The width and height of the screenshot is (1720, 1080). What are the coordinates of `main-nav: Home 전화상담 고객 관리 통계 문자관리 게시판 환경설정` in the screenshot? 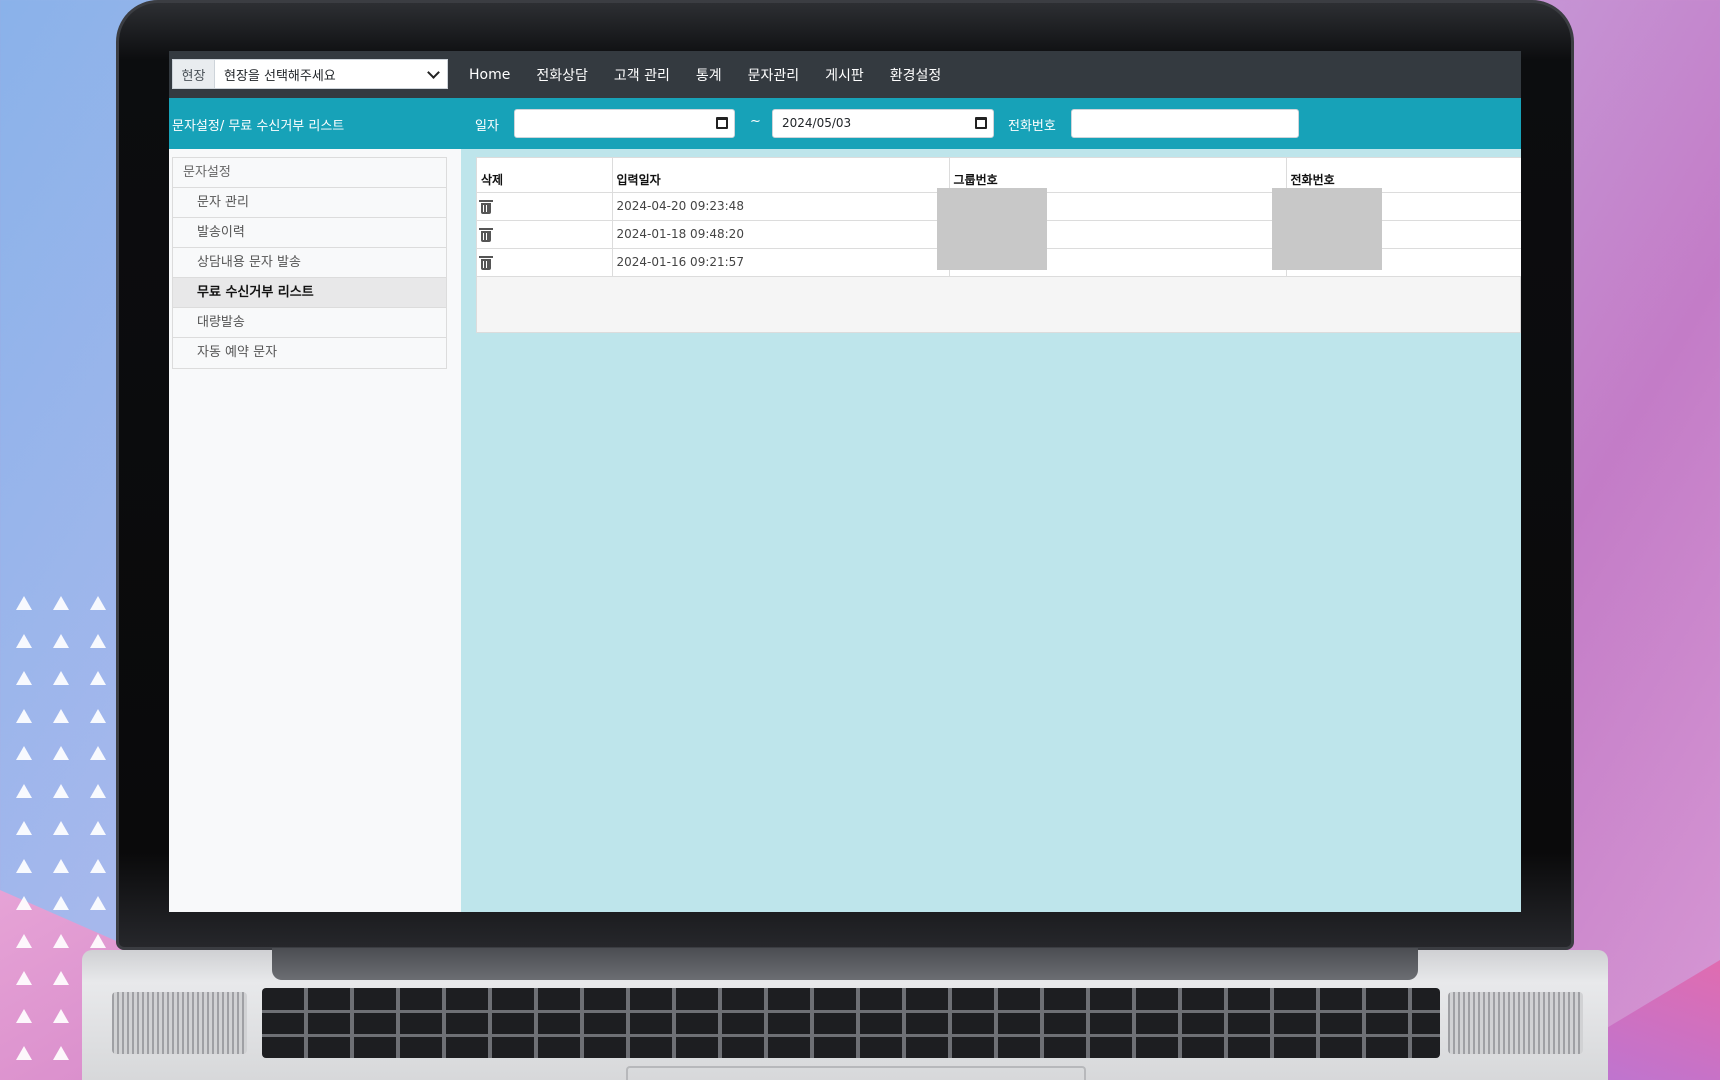 It's located at (718, 74).